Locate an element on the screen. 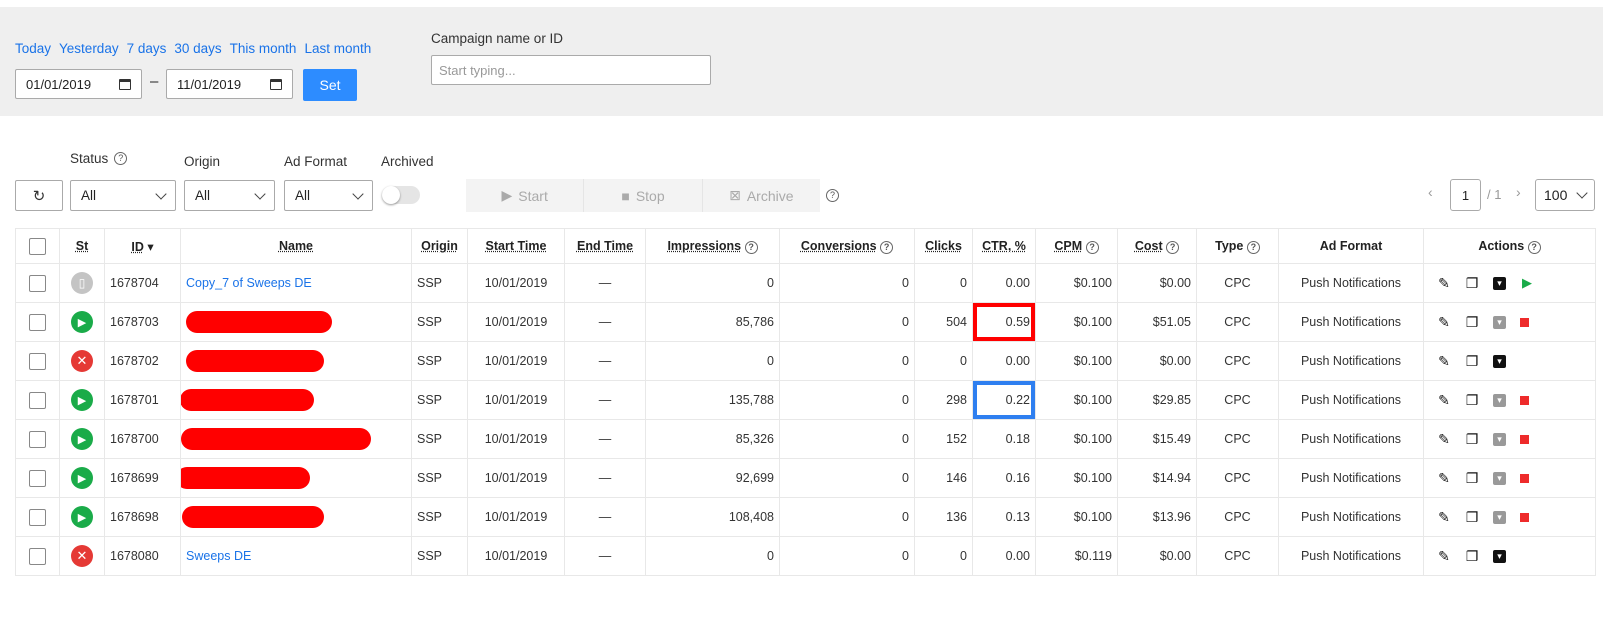 The height and width of the screenshot is (625, 1603). col-end-time: End Time is located at coordinates (605, 246).